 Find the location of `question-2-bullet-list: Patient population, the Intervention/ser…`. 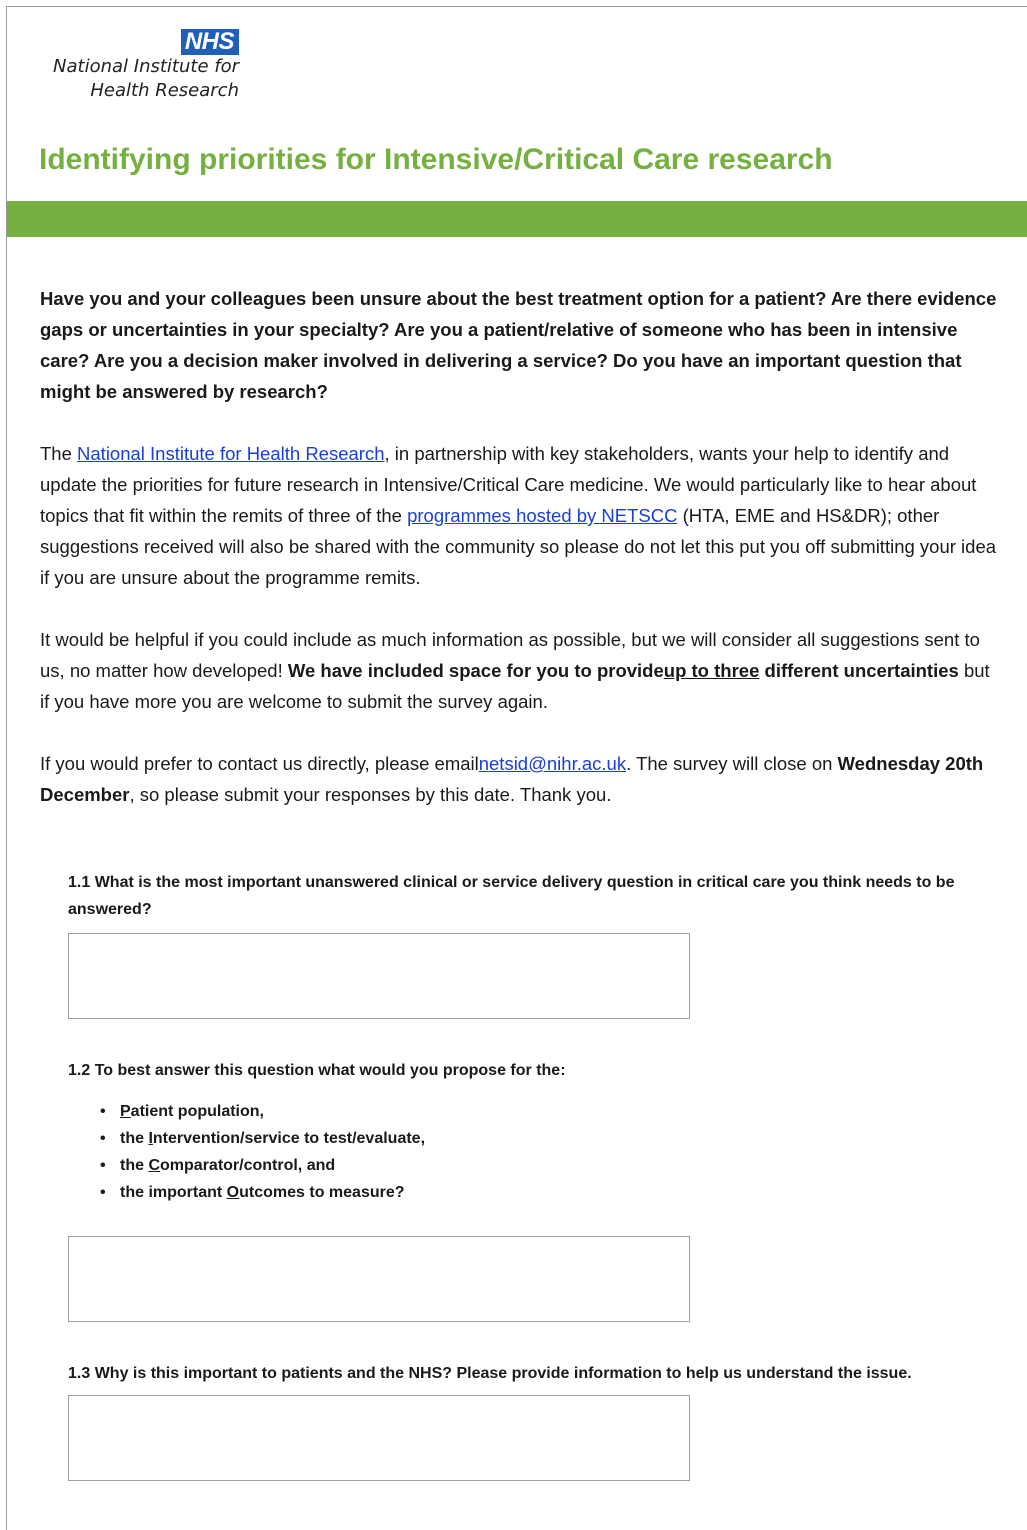

question-2-bullet-list: Patient population, the Intervention/ser… is located at coordinates (547, 1152).